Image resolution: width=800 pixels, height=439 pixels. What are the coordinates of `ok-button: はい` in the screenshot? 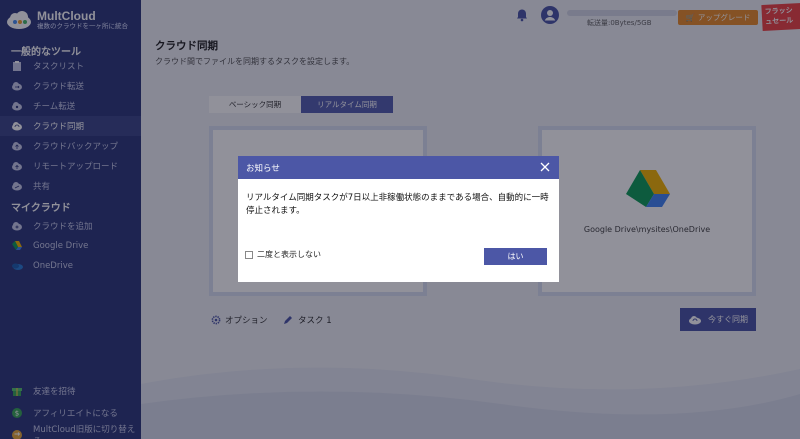 It's located at (515, 256).